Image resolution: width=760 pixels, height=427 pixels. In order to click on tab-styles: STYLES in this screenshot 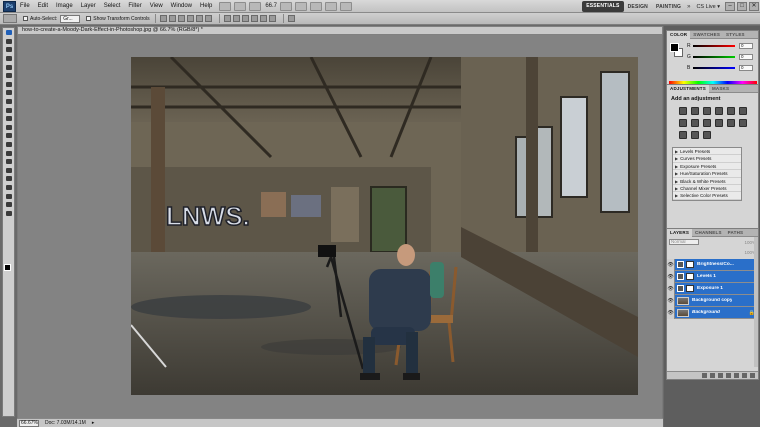, I will do `click(735, 34)`.